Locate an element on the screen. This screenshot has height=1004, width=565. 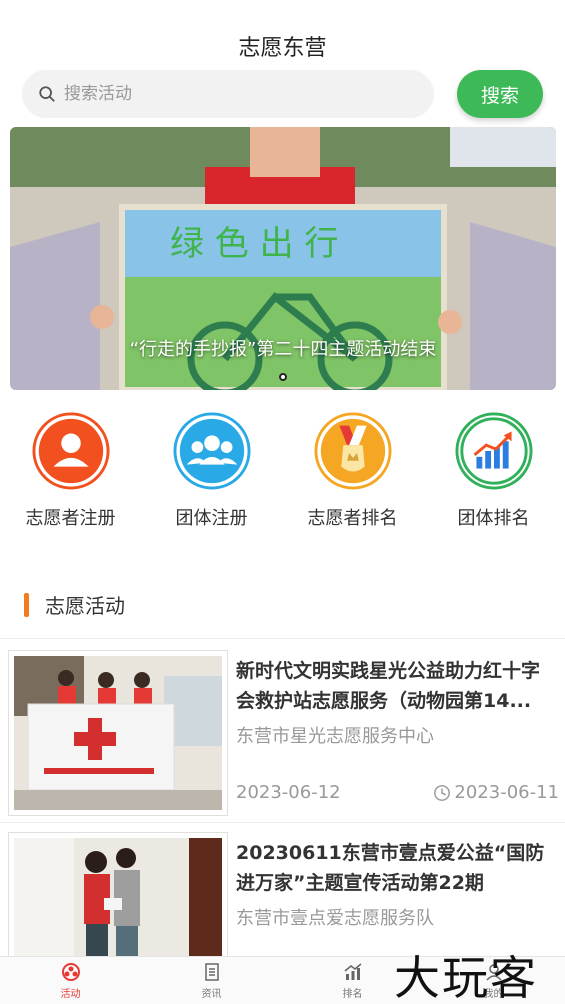
tab-label: 排名 is located at coordinates (352, 994).